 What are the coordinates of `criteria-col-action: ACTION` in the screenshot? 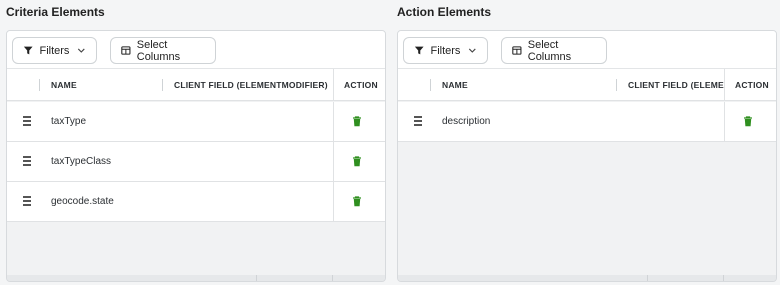 It's located at (364, 85).